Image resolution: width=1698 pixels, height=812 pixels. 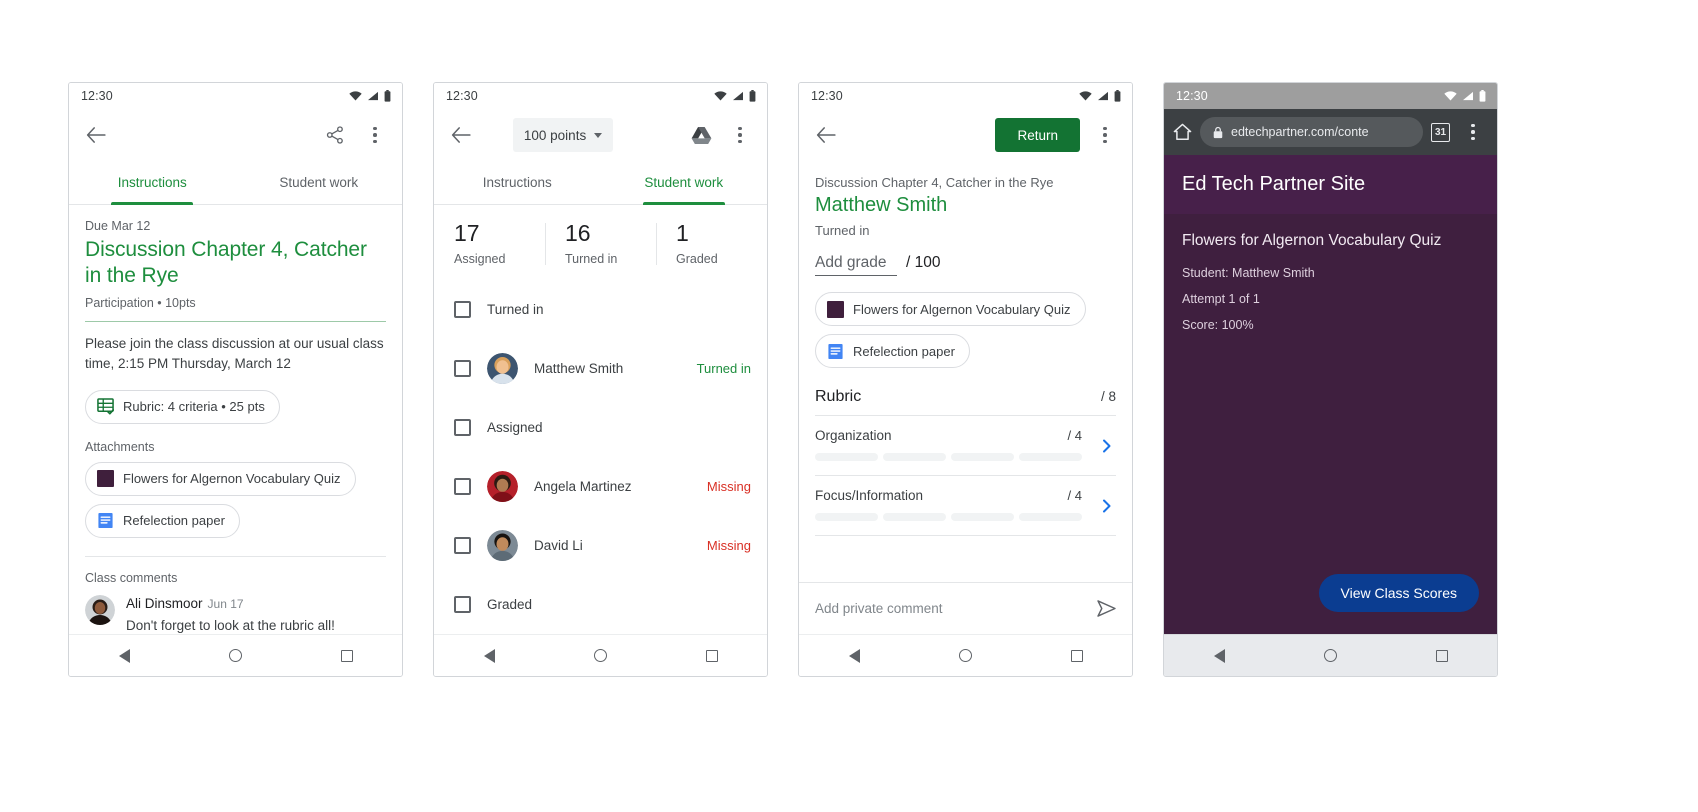 What do you see at coordinates (965, 608) in the screenshot?
I see `private-comment-bar: Add private comment` at bounding box center [965, 608].